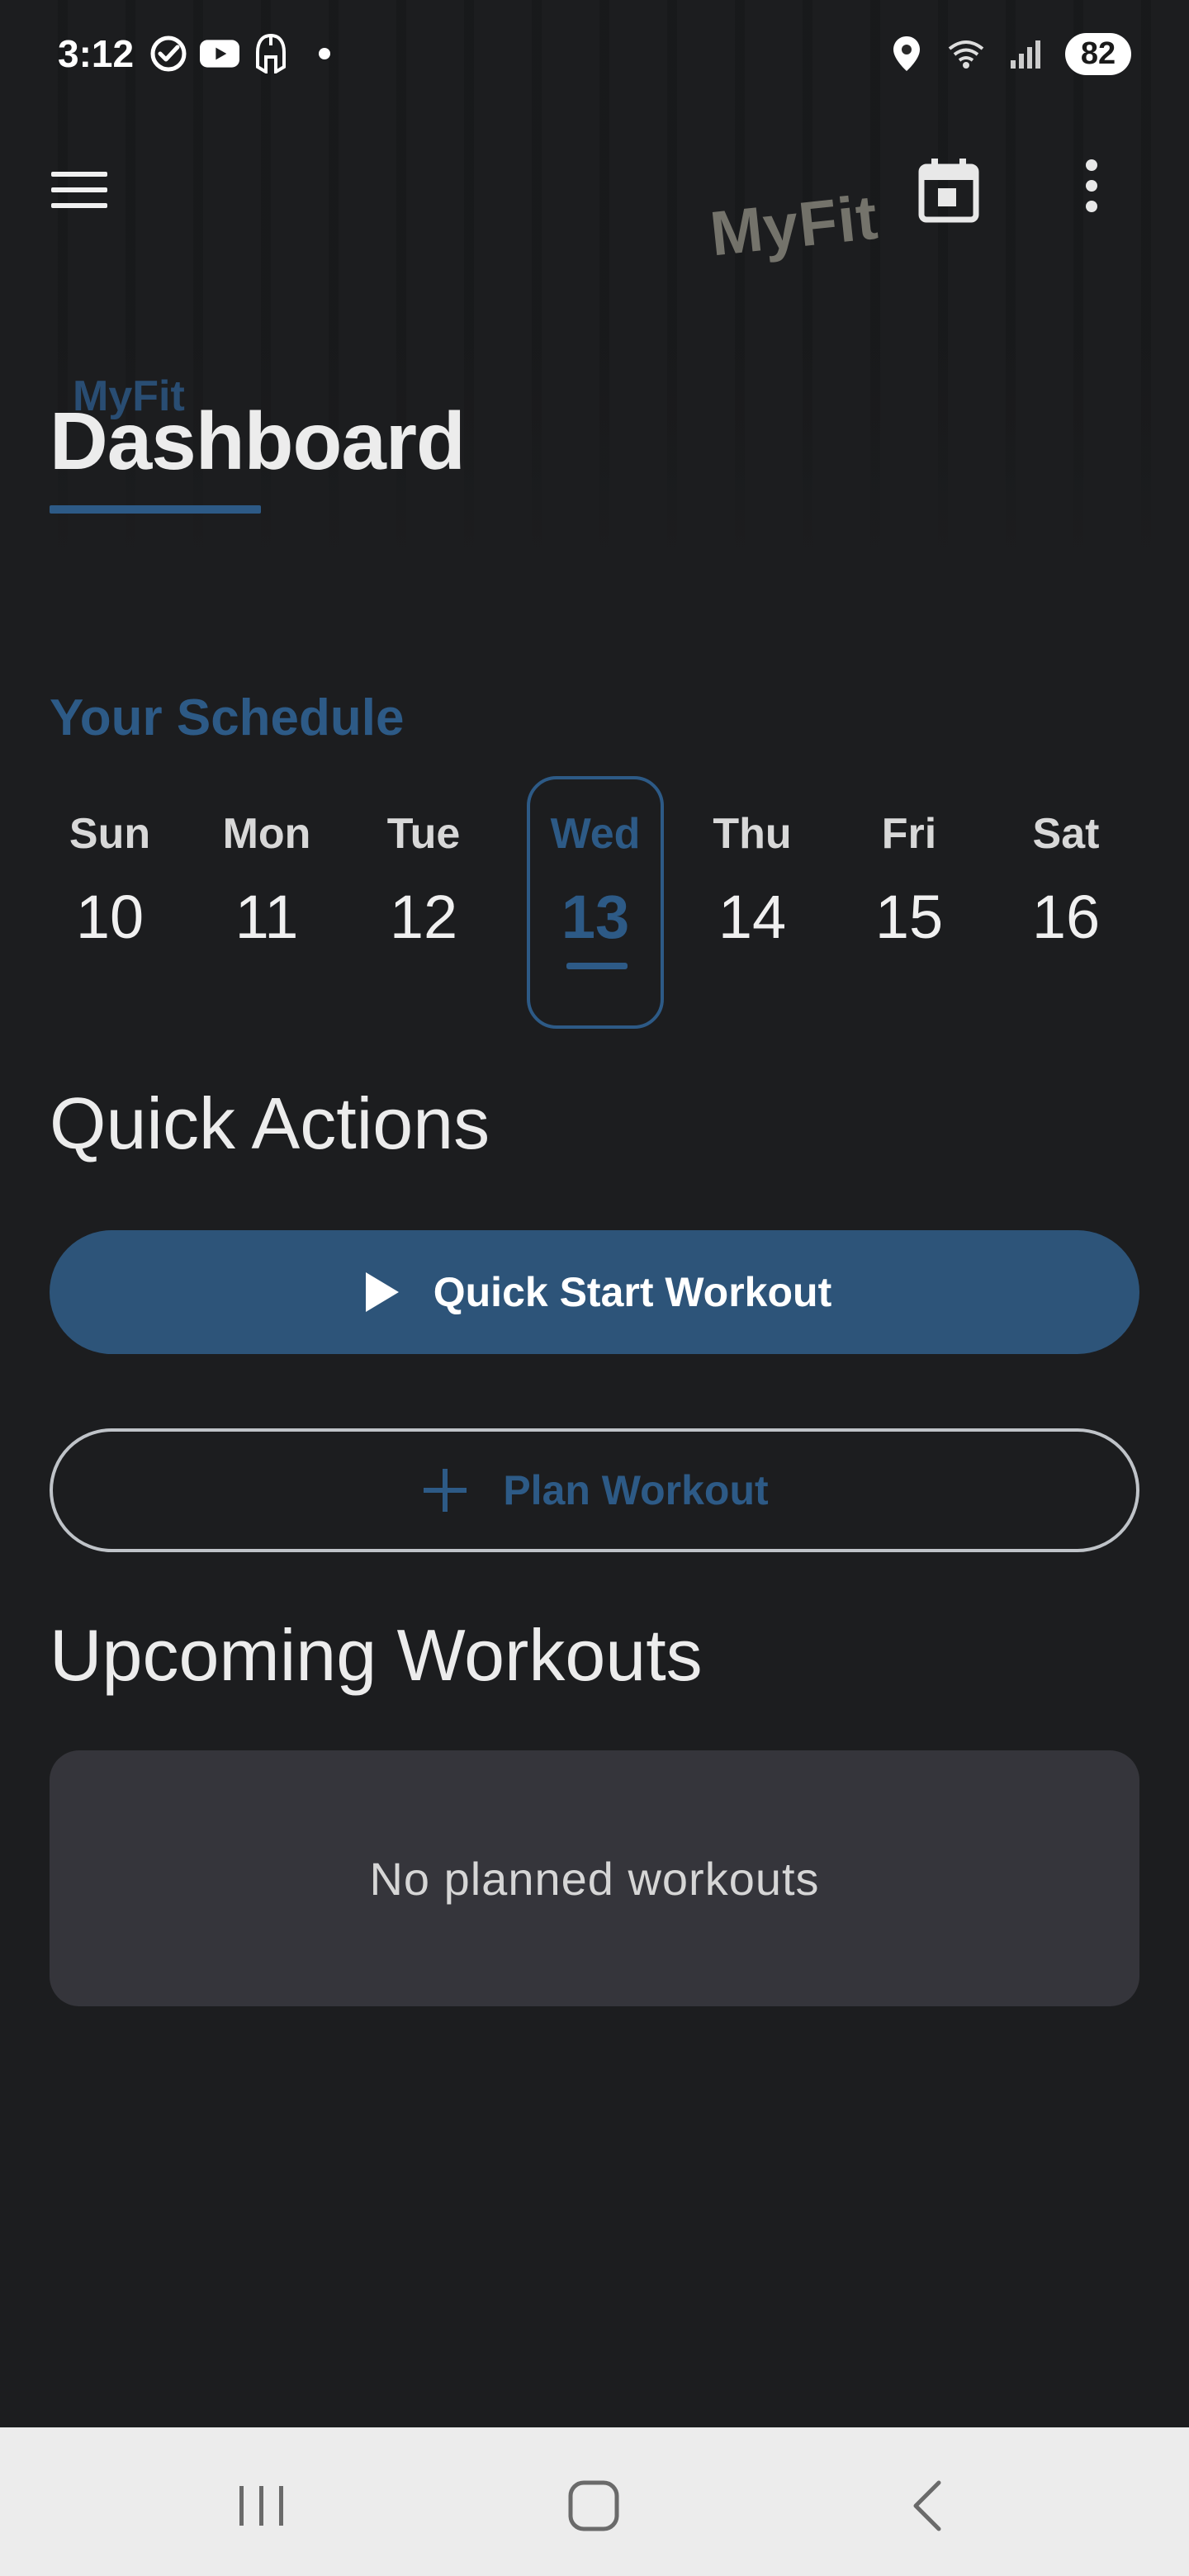 The image size is (1189, 2576). What do you see at coordinates (96, 53) in the screenshot?
I see `status-time: 3:12` at bounding box center [96, 53].